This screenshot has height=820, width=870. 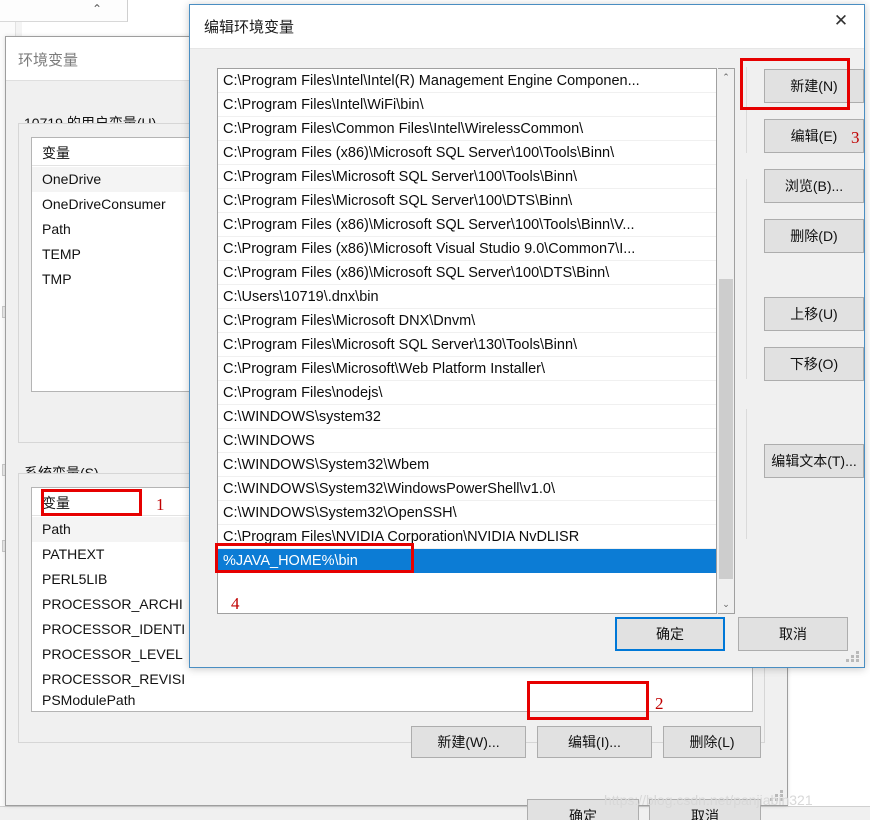 What do you see at coordinates (97, 9) in the screenshot?
I see `chevron-up-icon: ⌃` at bounding box center [97, 9].